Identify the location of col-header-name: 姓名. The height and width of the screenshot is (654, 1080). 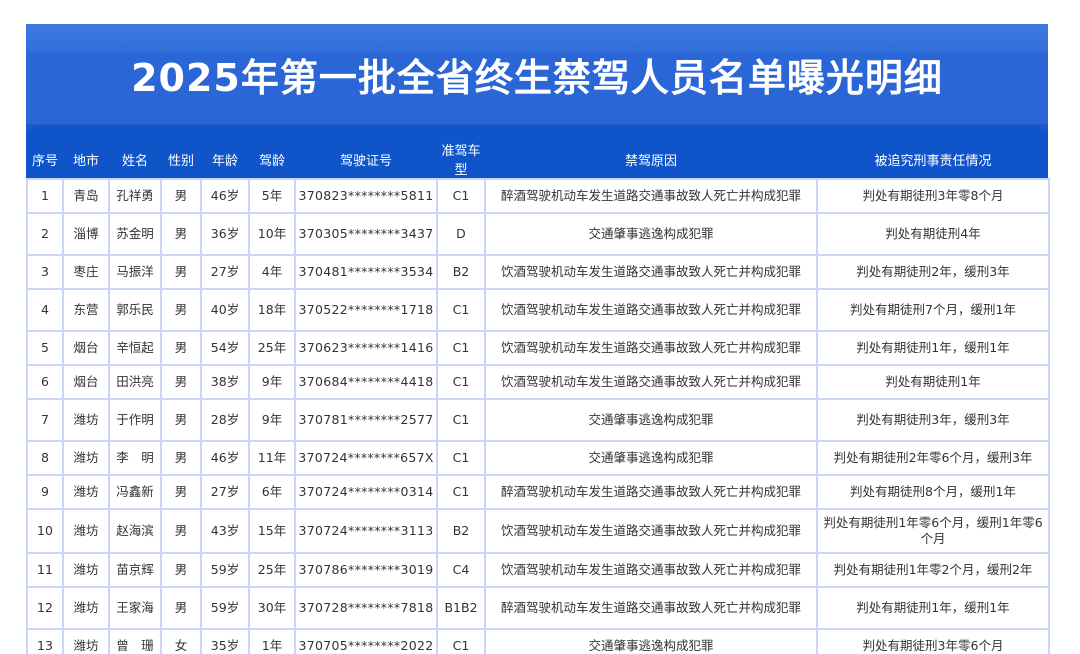
(134, 161).